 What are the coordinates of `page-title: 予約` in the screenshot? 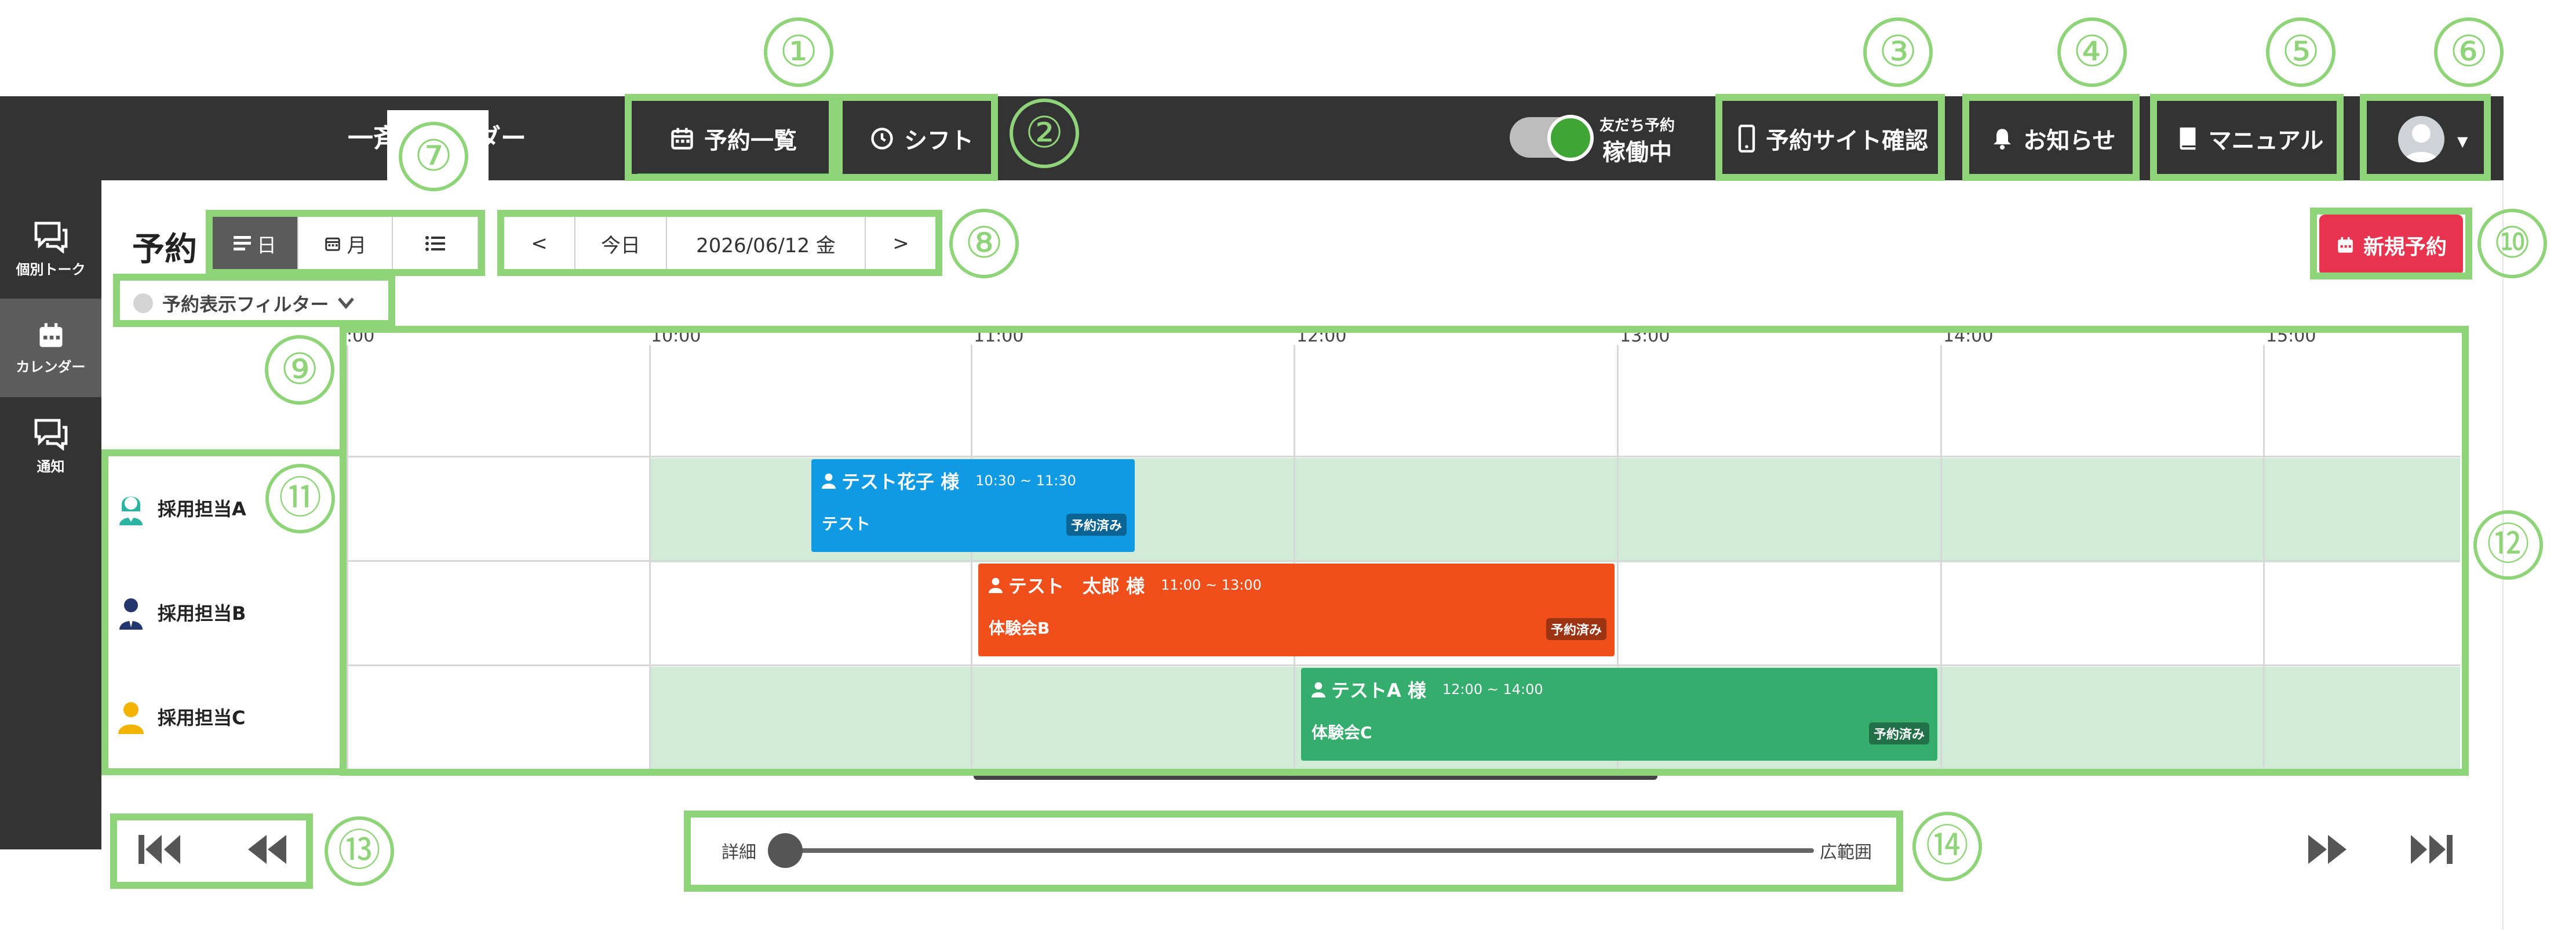 It's located at (164, 249).